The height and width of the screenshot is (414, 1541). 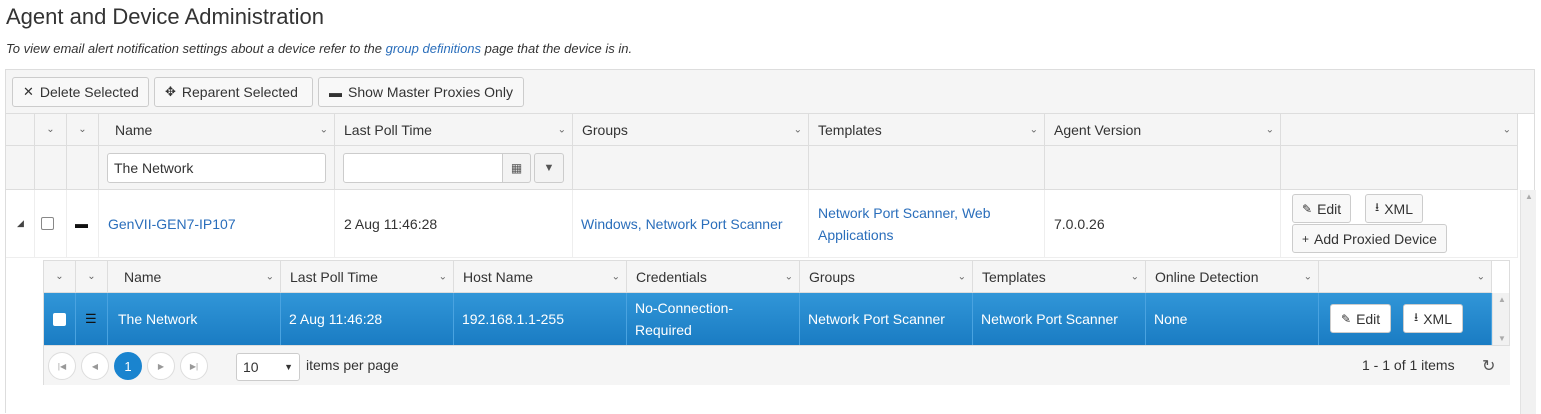 I want to click on filter-last-poll-cell: ▦ ▼, so click(x=454, y=167).